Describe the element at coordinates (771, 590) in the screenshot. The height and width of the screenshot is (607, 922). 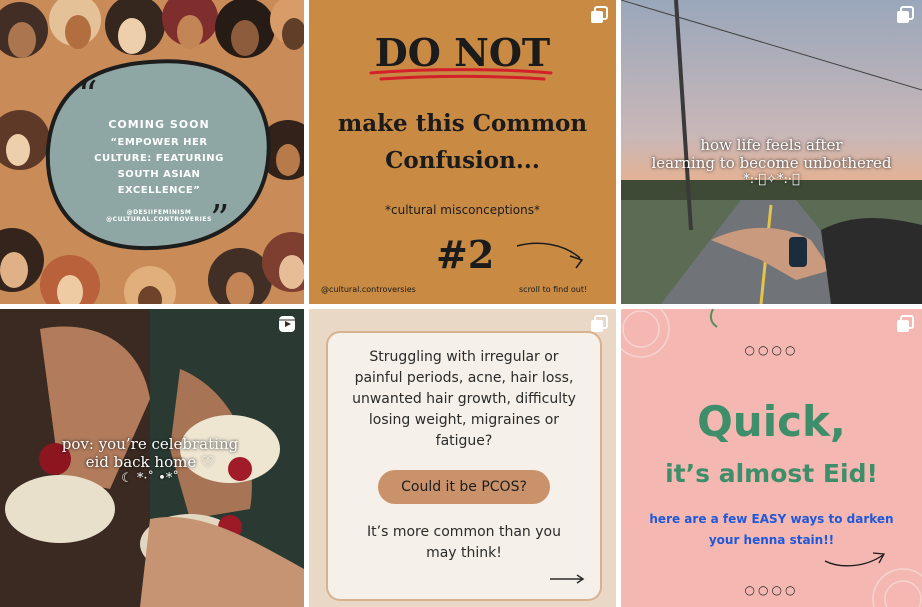
I see `dots-bottom: ○○○○` at that location.